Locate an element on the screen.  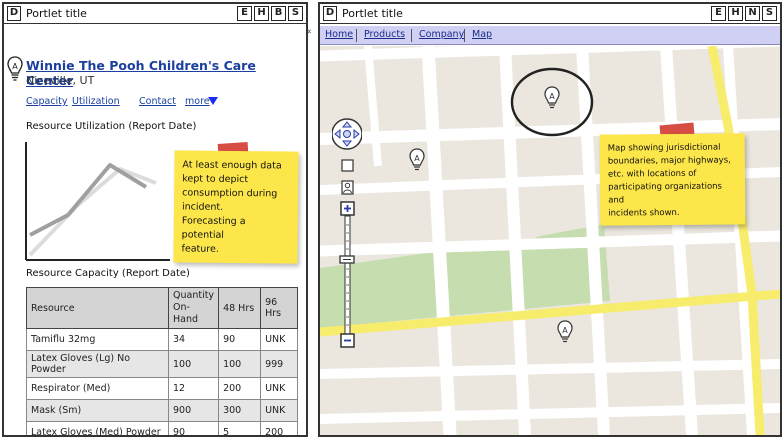
table-row: Mask (Sm) 900 300 UNK is located at coordinates (162, 410).